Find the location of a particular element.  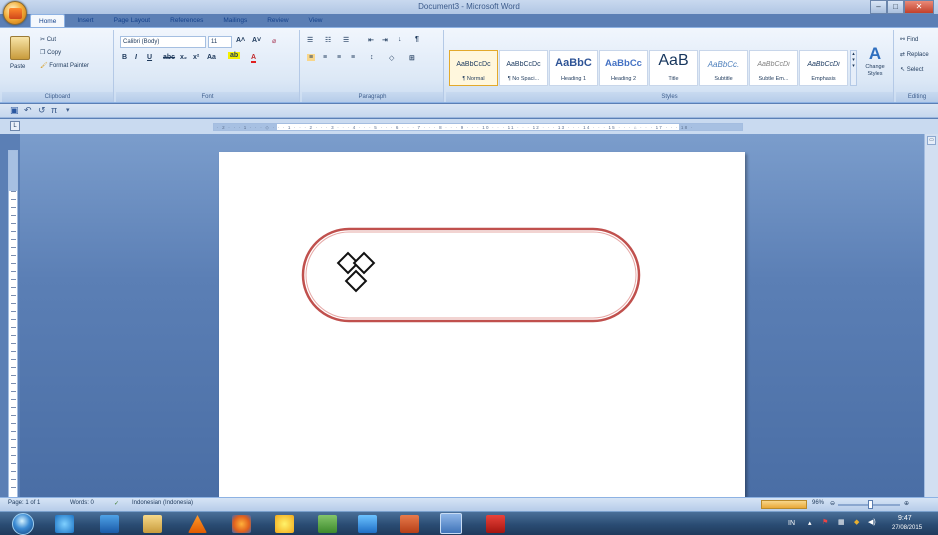

underline-button: U is located at coordinates (149, 57).